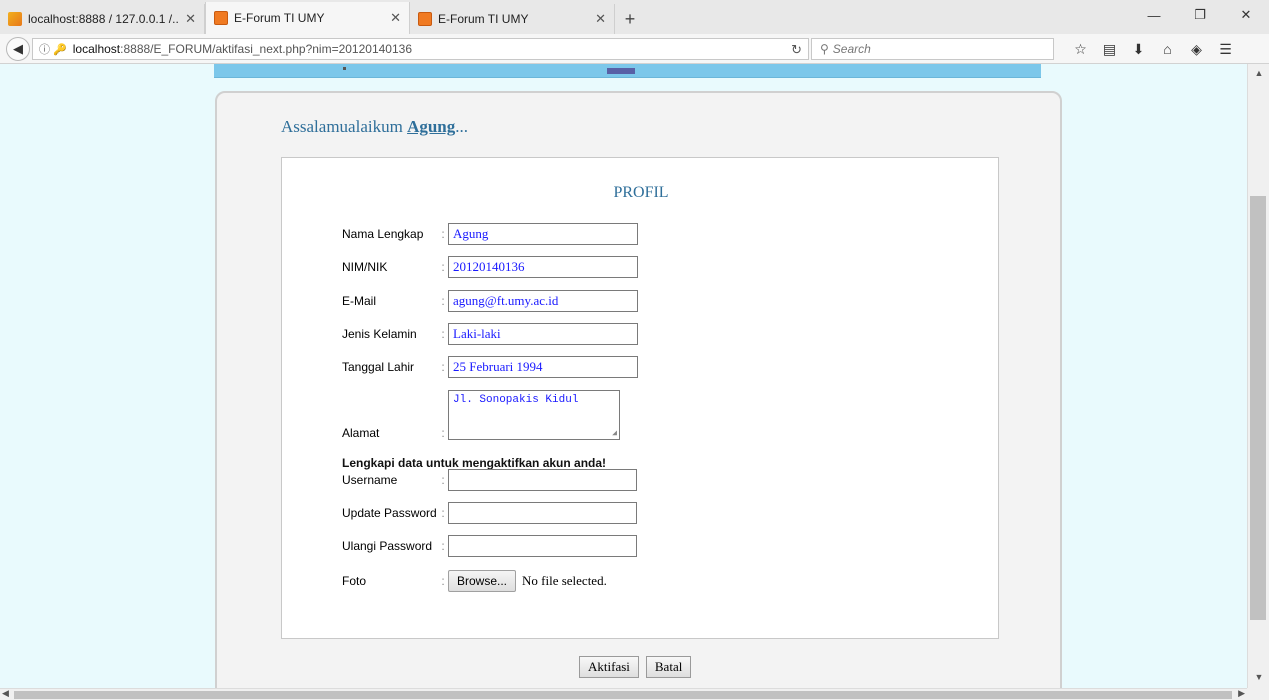 This screenshot has width=1269, height=700. What do you see at coordinates (1196, 49) in the screenshot?
I see `pocket-icon: ◈` at bounding box center [1196, 49].